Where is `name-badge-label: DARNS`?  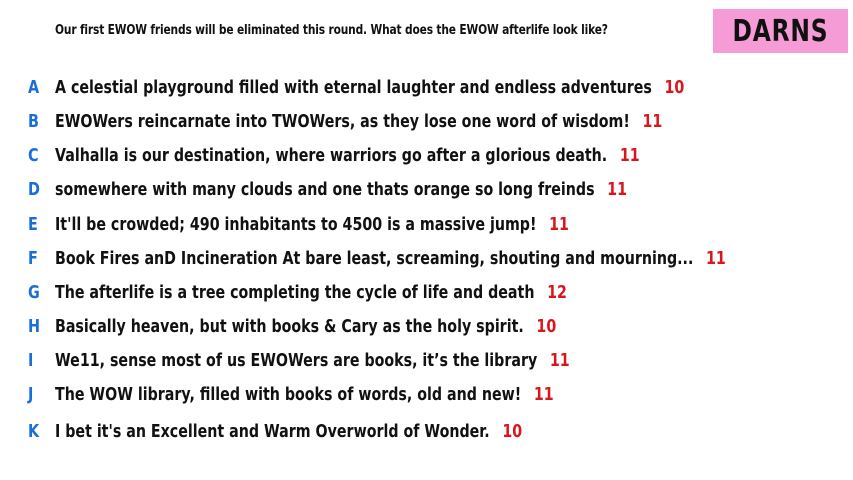 name-badge-label: DARNS is located at coordinates (780, 31).